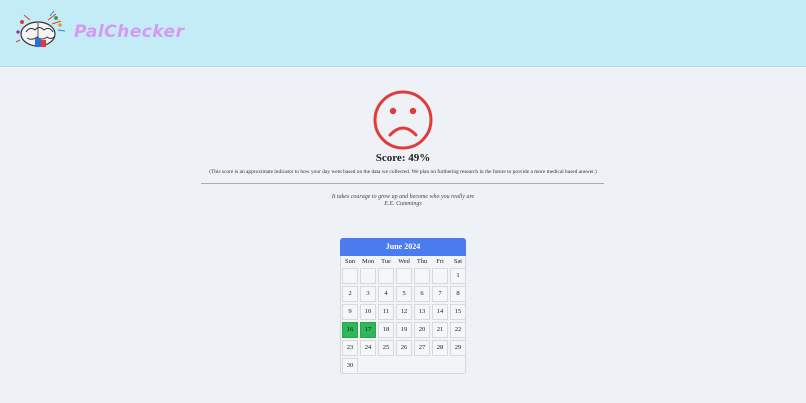  What do you see at coordinates (368, 312) in the screenshot?
I see `calendar-day-10: 10` at bounding box center [368, 312].